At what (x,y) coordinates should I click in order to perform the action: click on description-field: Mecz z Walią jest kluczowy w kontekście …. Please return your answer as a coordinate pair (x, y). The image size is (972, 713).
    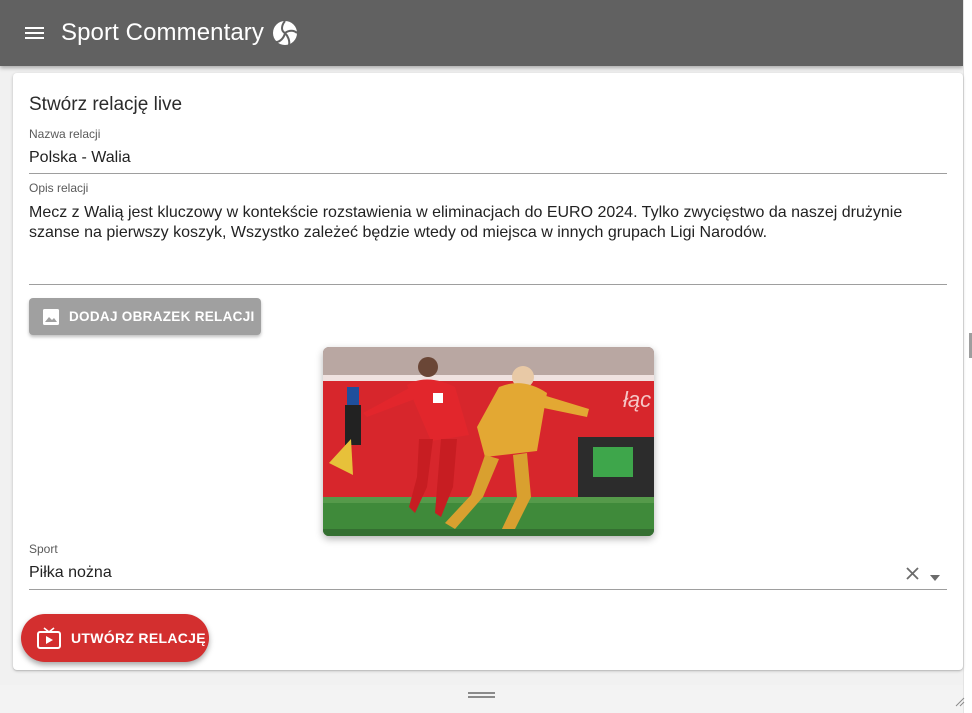
    Looking at the image, I should click on (484, 223).